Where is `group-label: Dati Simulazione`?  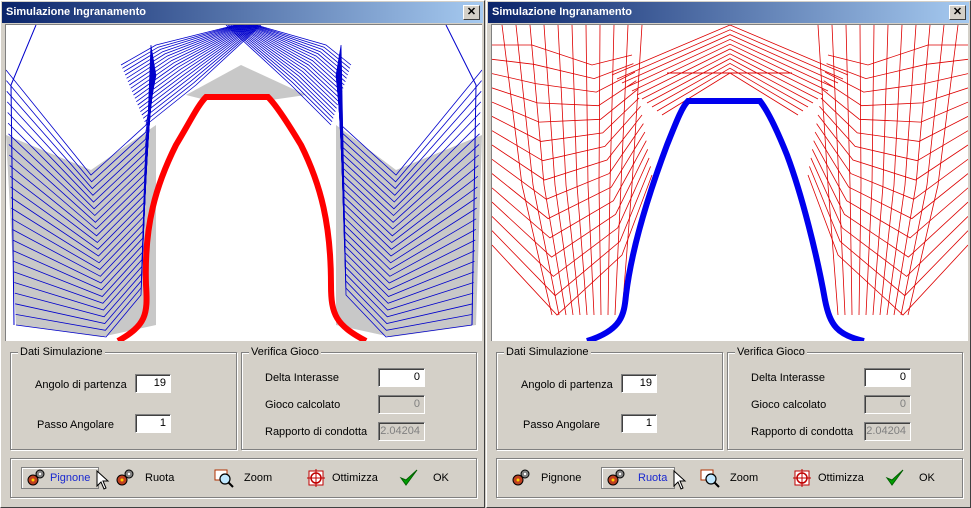
group-label: Dati Simulazione is located at coordinates (547, 352).